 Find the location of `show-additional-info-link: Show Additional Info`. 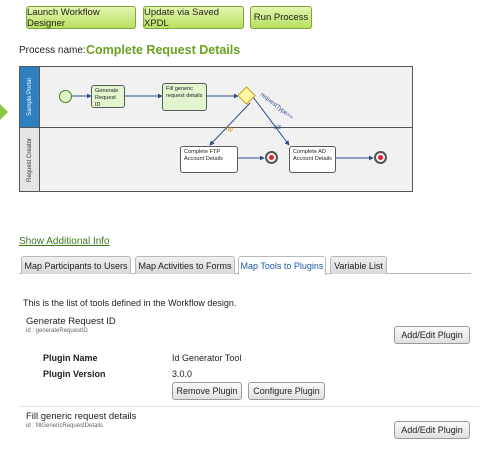

show-additional-info-link: Show Additional Info is located at coordinates (64, 241).